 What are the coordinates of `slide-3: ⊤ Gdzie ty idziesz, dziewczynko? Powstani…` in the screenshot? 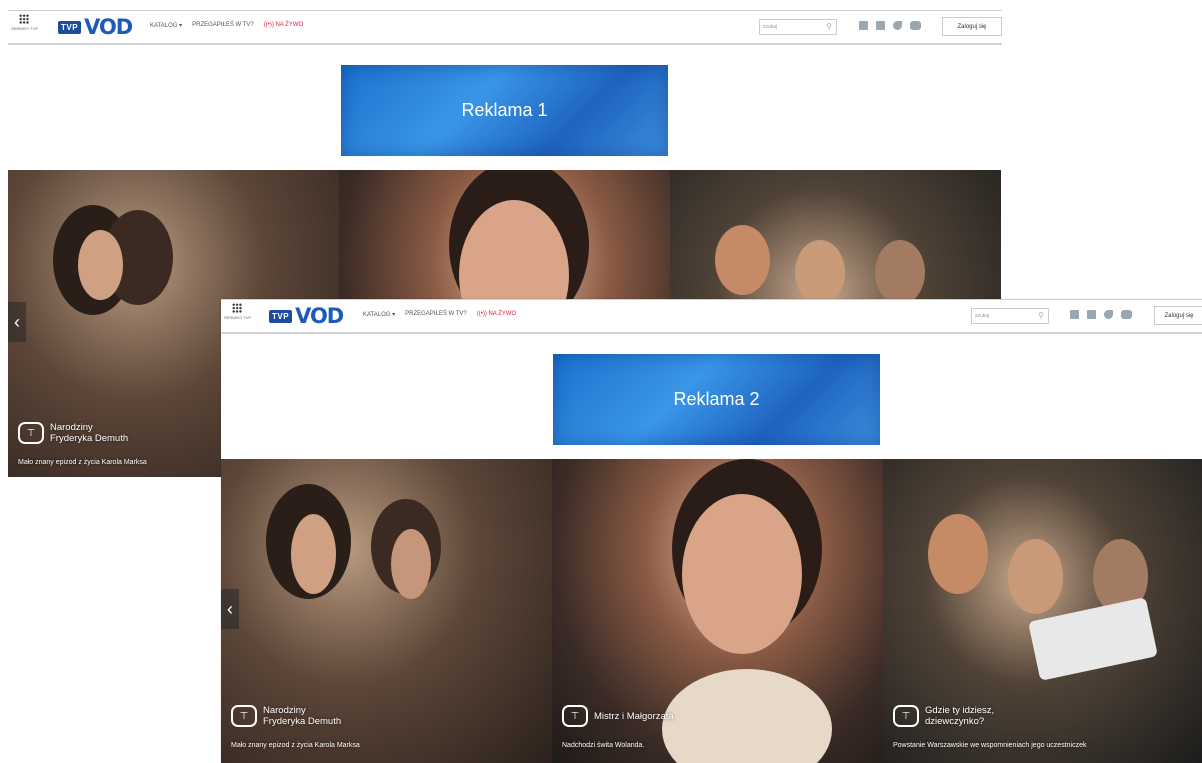 It's located at (1042, 611).